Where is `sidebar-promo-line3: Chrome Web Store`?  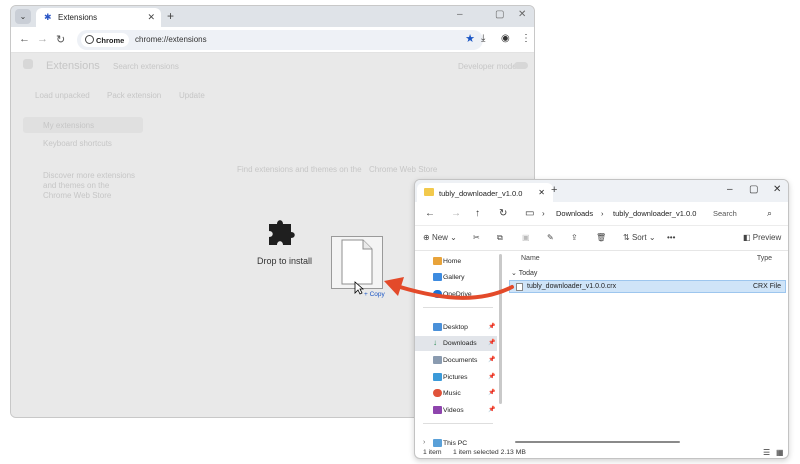
sidebar-promo-line3: Chrome Web Store is located at coordinates (77, 195).